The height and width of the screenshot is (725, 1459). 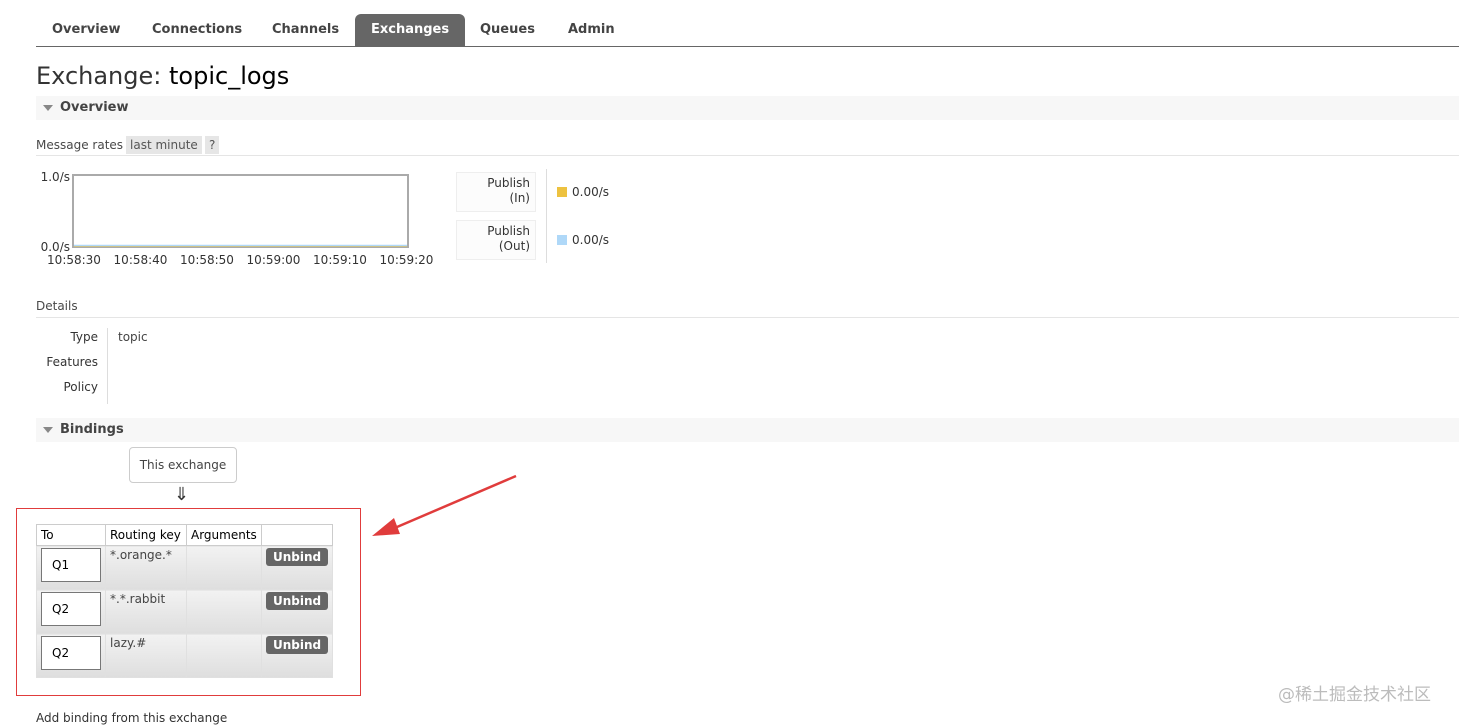 I want to click on chart-plot-area, so click(x=240, y=211).